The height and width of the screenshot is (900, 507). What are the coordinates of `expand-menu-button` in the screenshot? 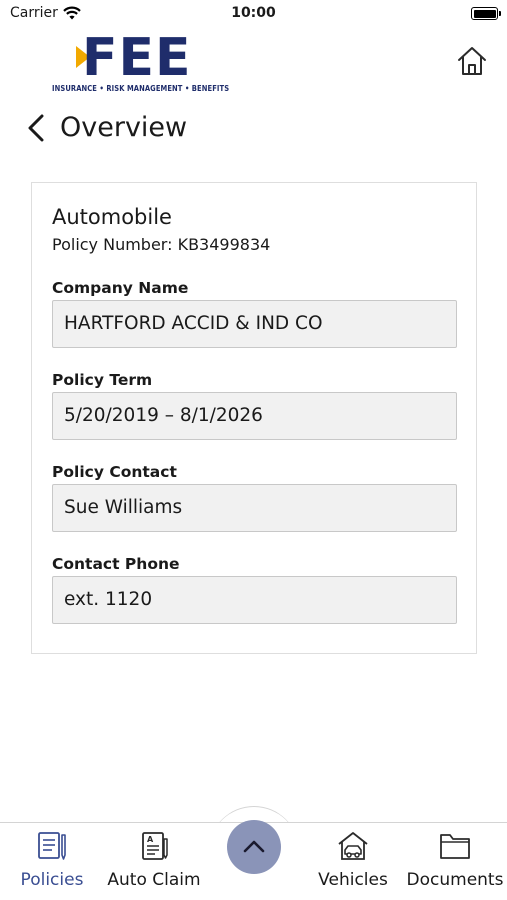 It's located at (254, 847).